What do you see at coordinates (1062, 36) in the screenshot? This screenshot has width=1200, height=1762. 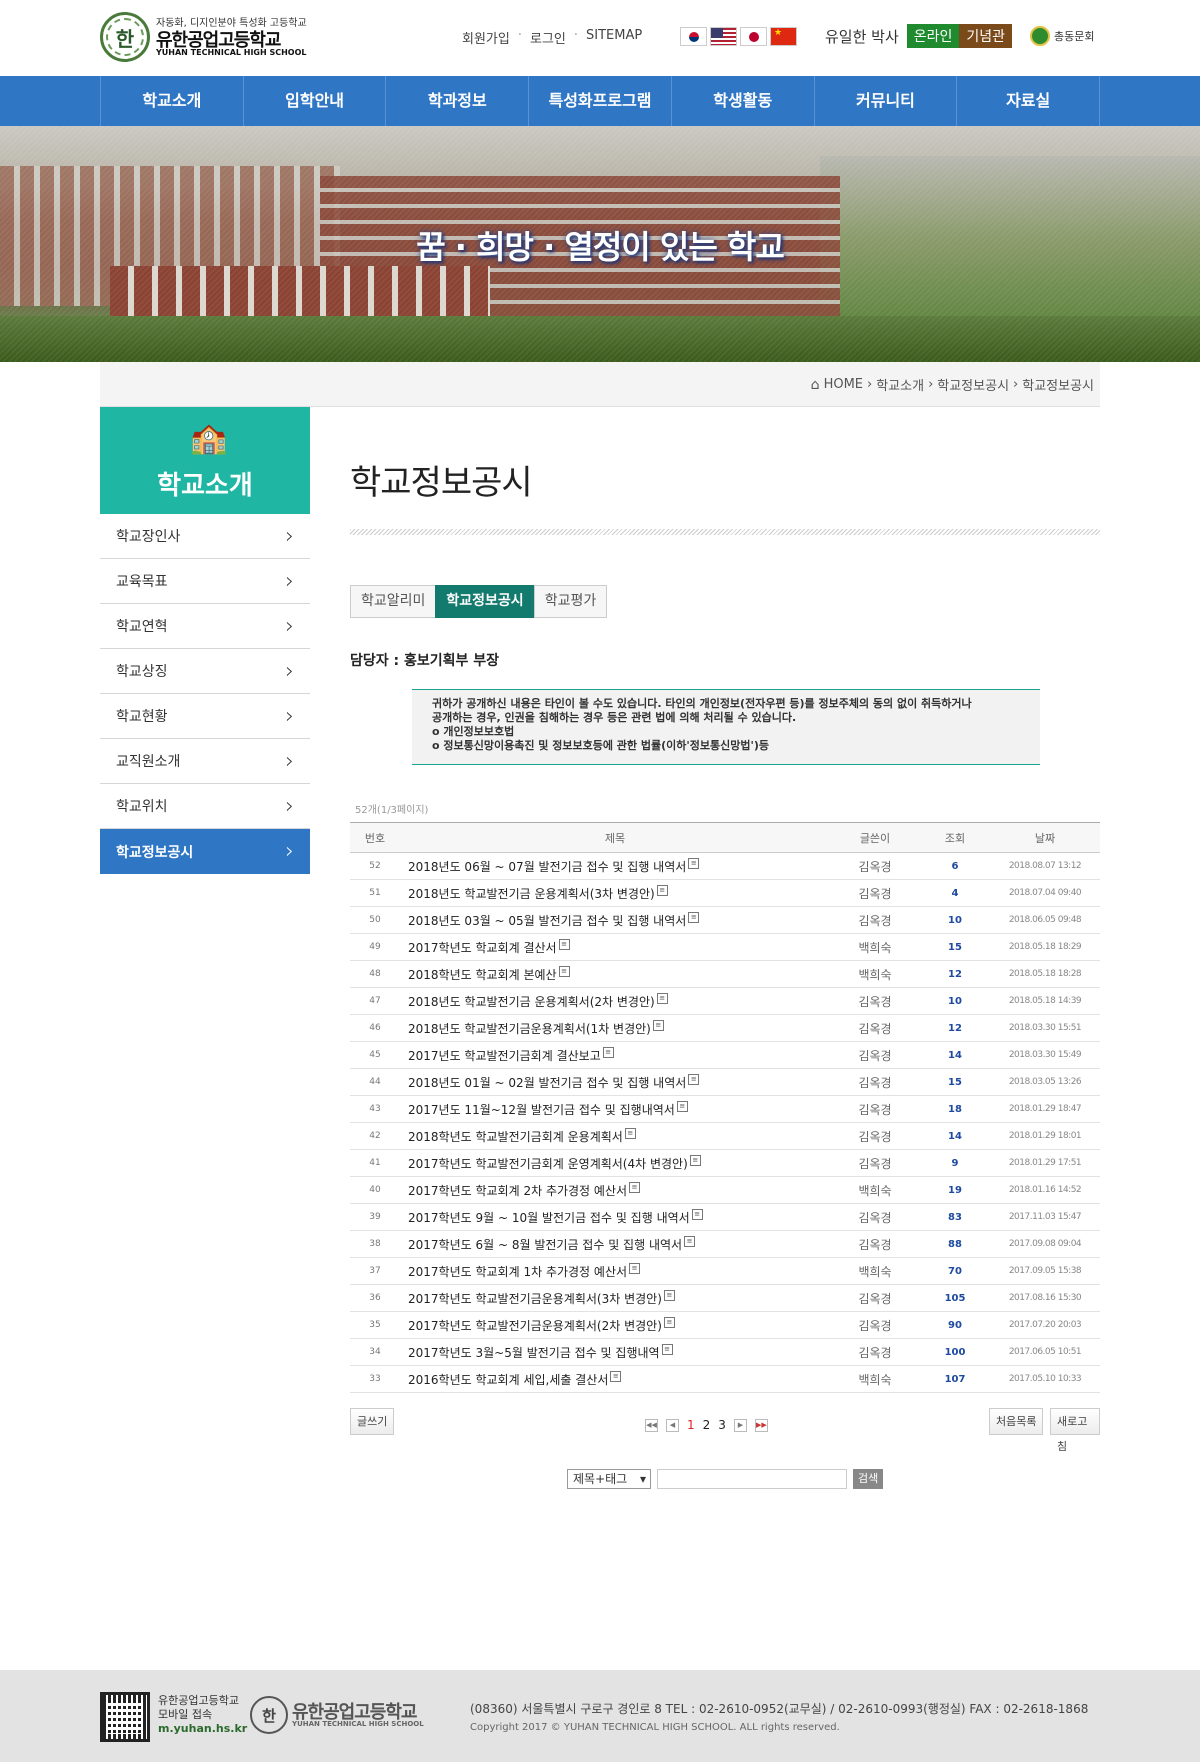 I see `alumni-link: 총동문회` at bounding box center [1062, 36].